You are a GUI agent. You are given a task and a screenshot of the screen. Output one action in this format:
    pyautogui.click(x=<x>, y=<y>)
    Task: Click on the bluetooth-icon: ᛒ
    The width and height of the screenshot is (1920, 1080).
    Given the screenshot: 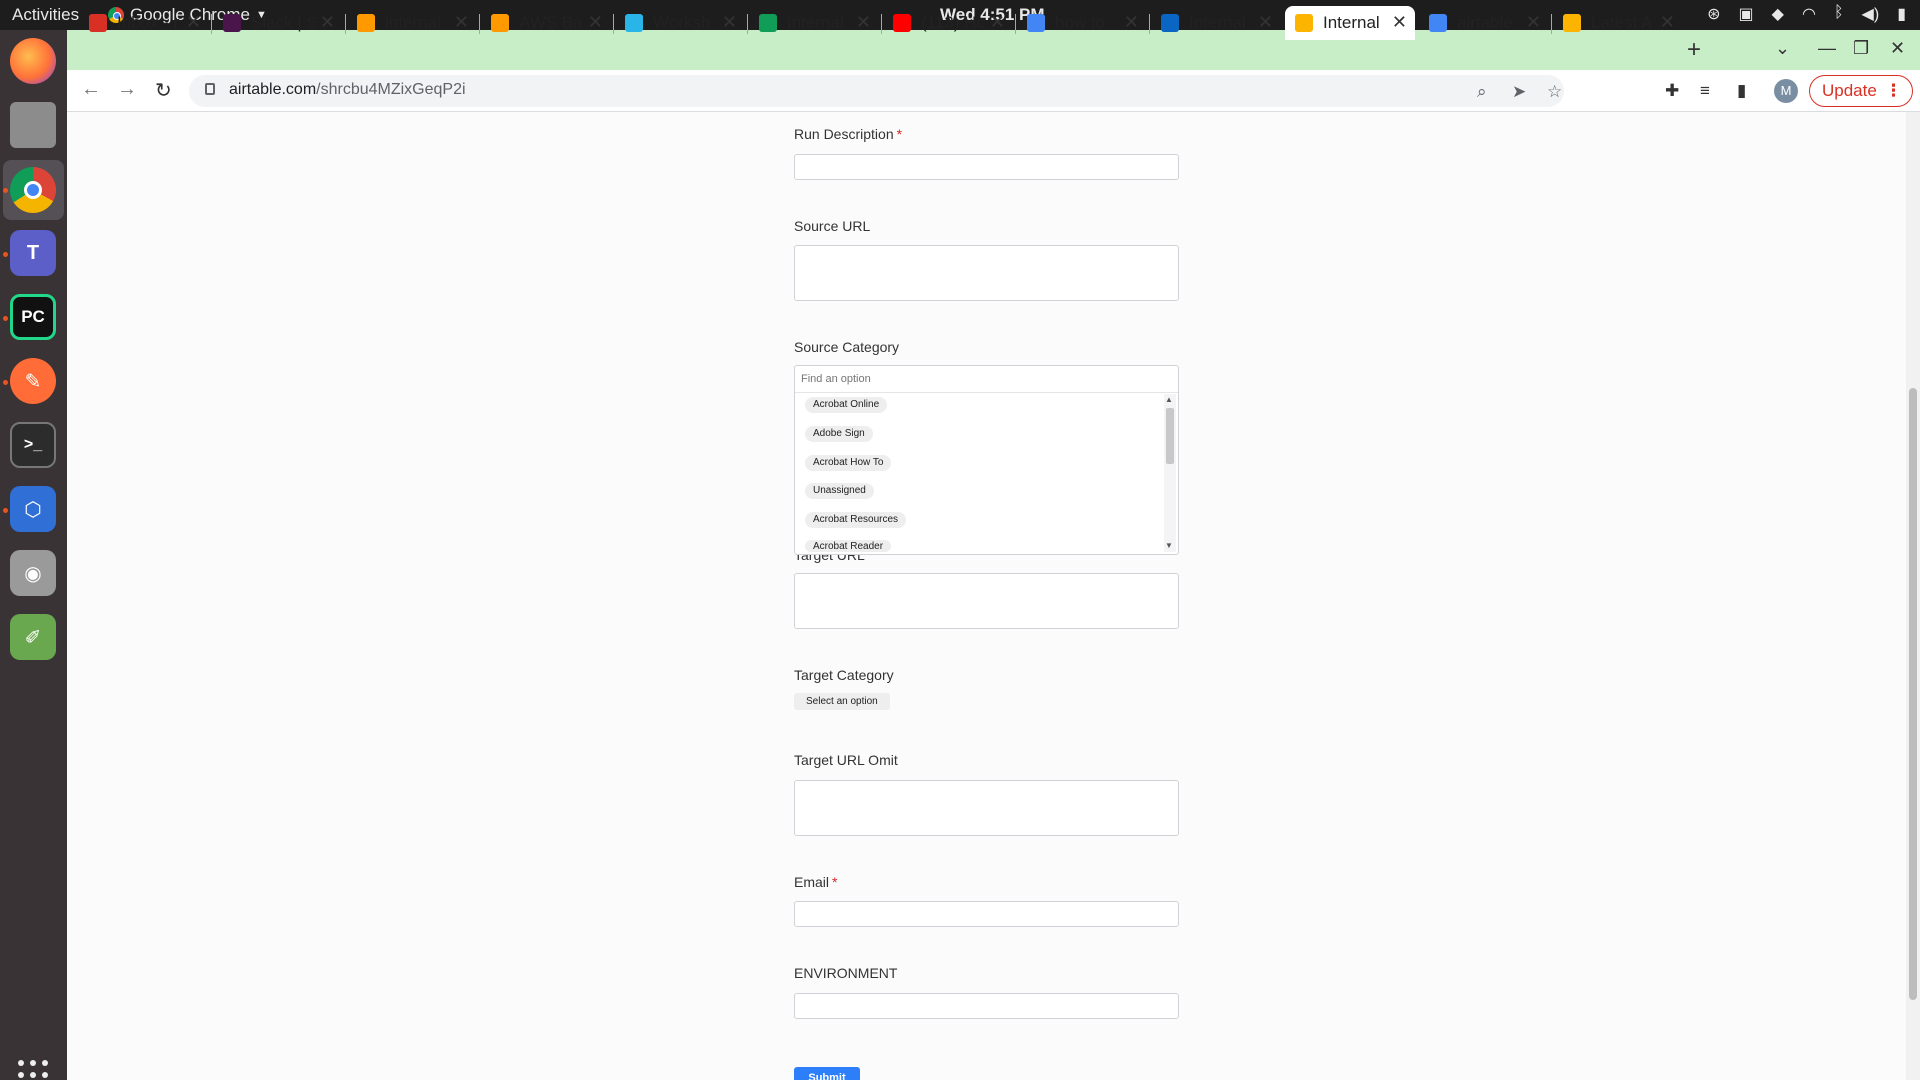 What is the action you would take?
    pyautogui.click(x=1839, y=14)
    